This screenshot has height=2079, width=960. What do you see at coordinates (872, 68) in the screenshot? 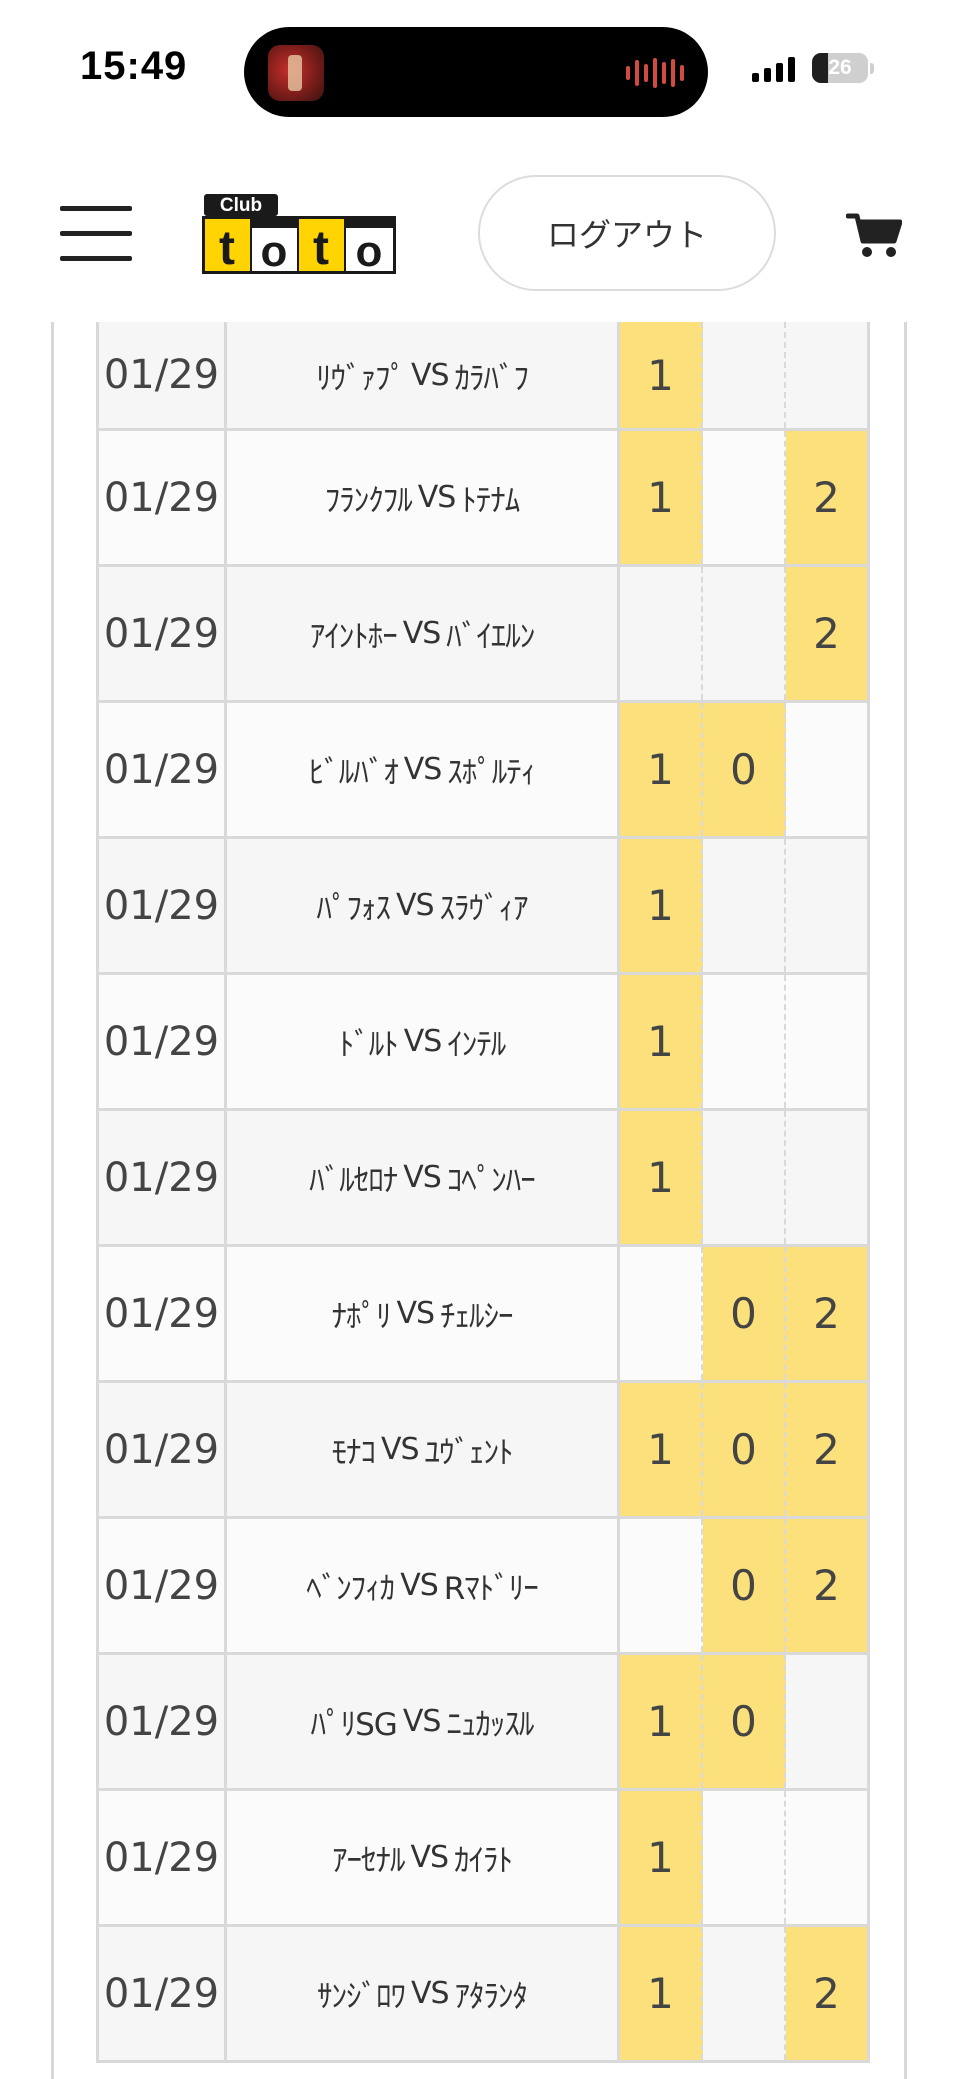
I see `battery-cap` at bounding box center [872, 68].